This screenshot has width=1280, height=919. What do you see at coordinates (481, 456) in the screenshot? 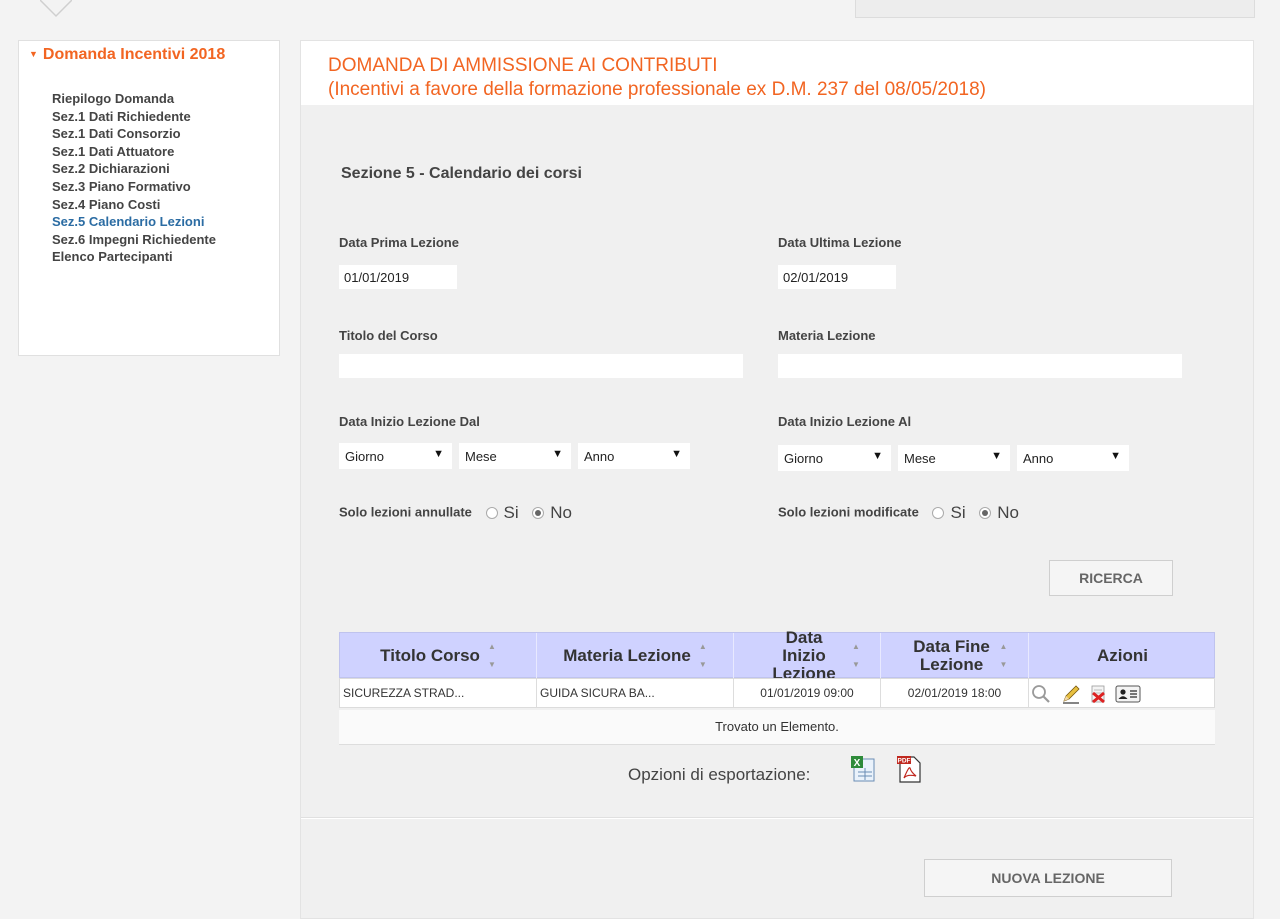
I see `dal-mese-value: Mese` at bounding box center [481, 456].